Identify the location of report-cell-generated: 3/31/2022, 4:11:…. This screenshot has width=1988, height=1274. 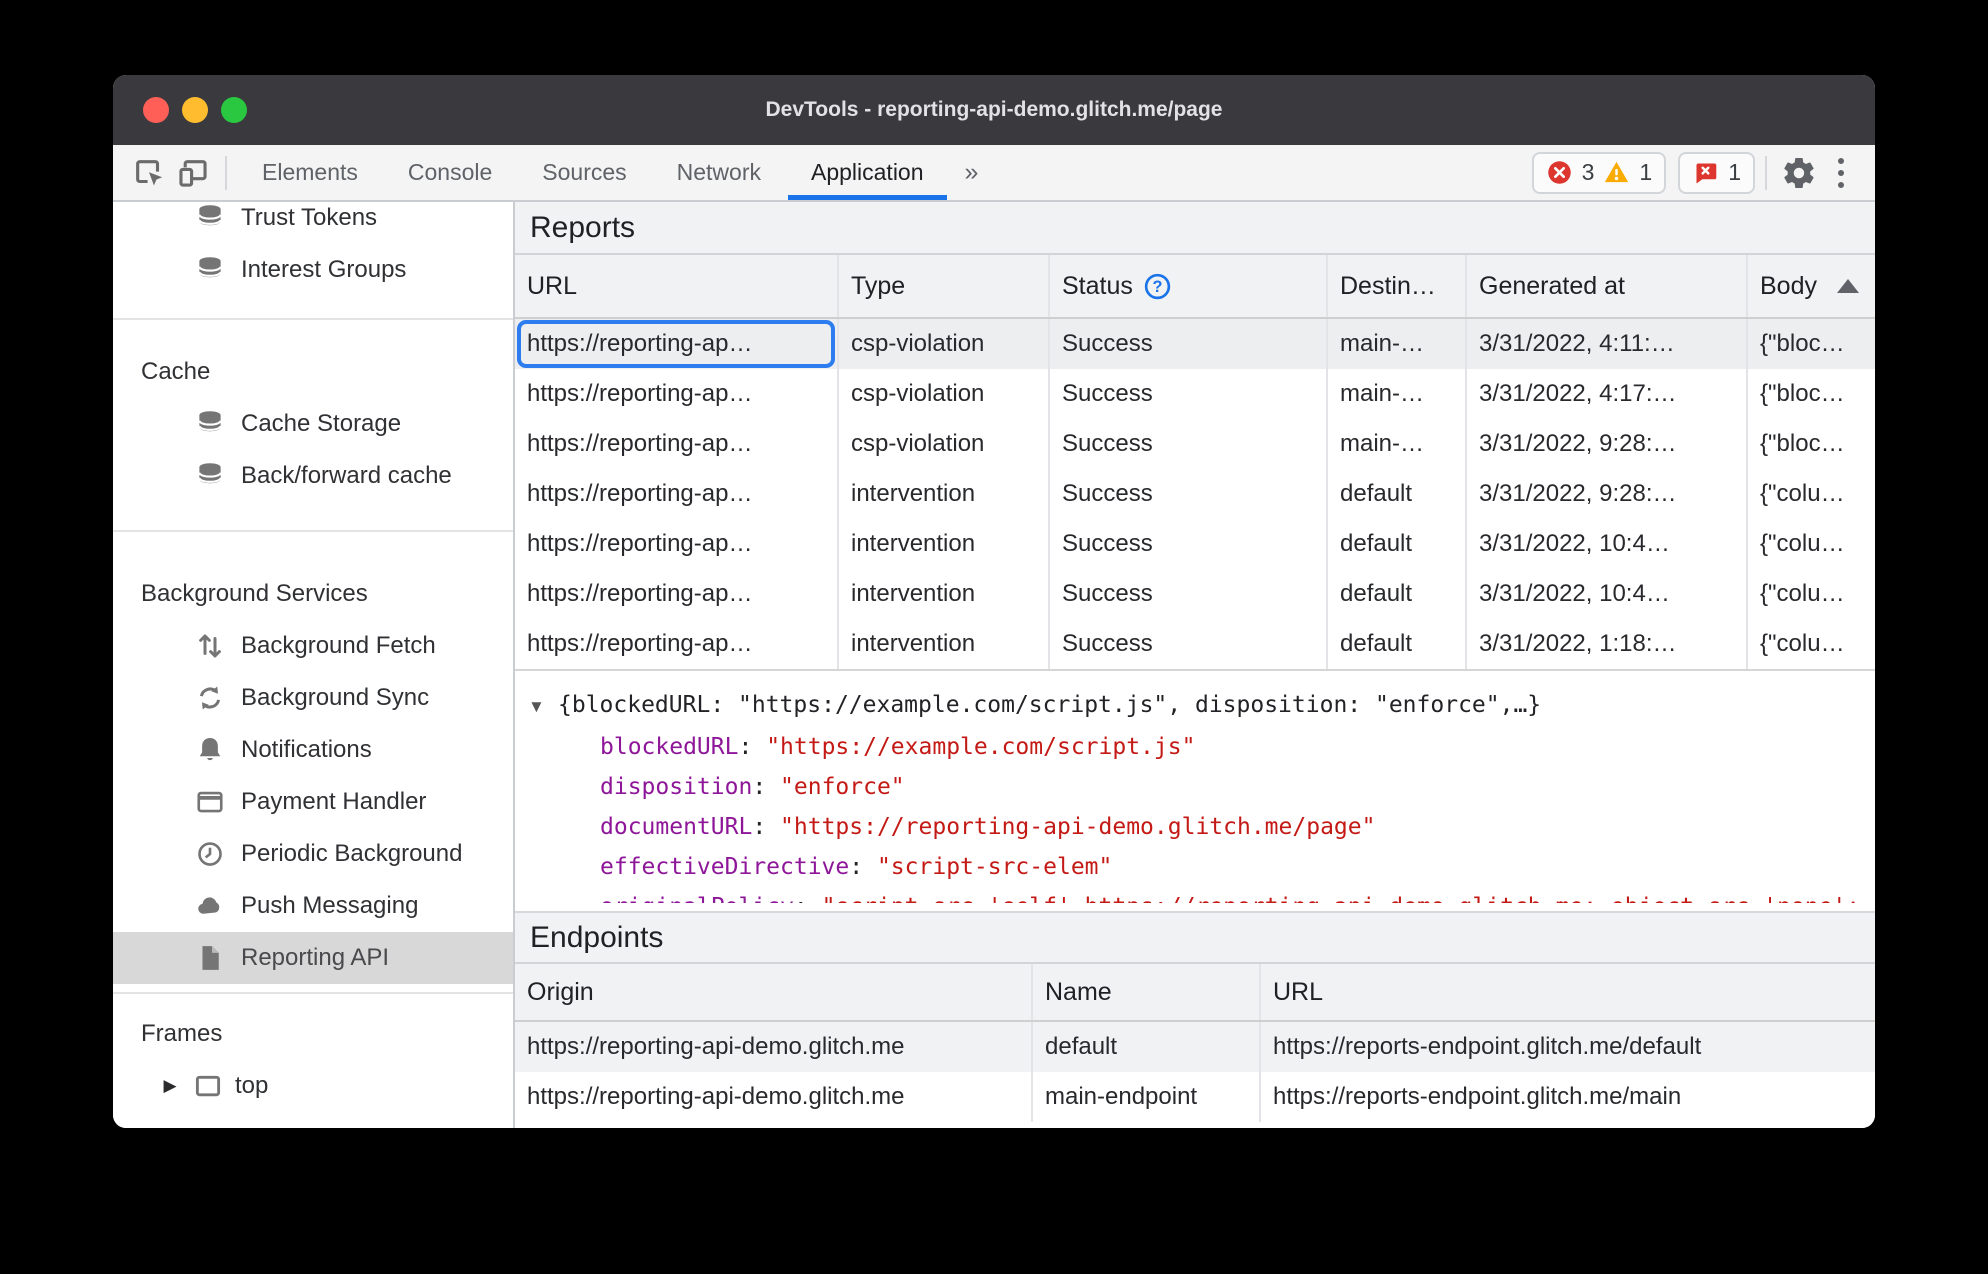
(1607, 344).